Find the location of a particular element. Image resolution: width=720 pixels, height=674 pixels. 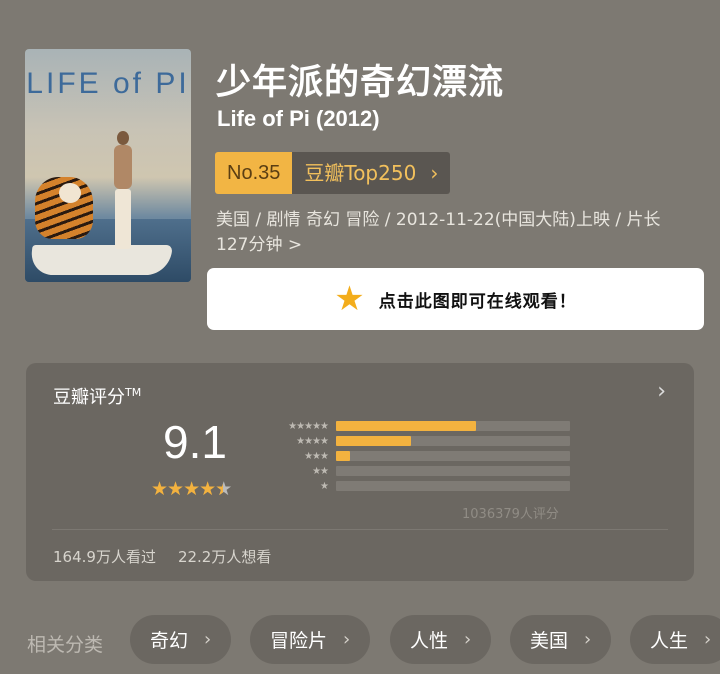

distribution-stars-label: ★★★★★ is located at coordinates (308, 426).